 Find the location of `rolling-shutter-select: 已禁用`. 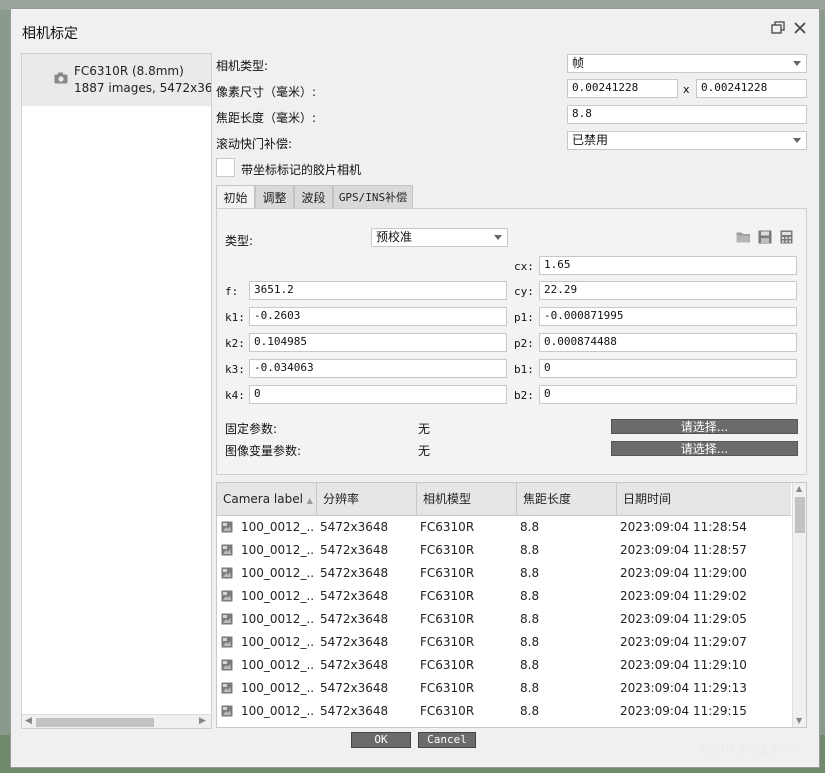

rolling-shutter-select: 已禁用 is located at coordinates (687, 140).